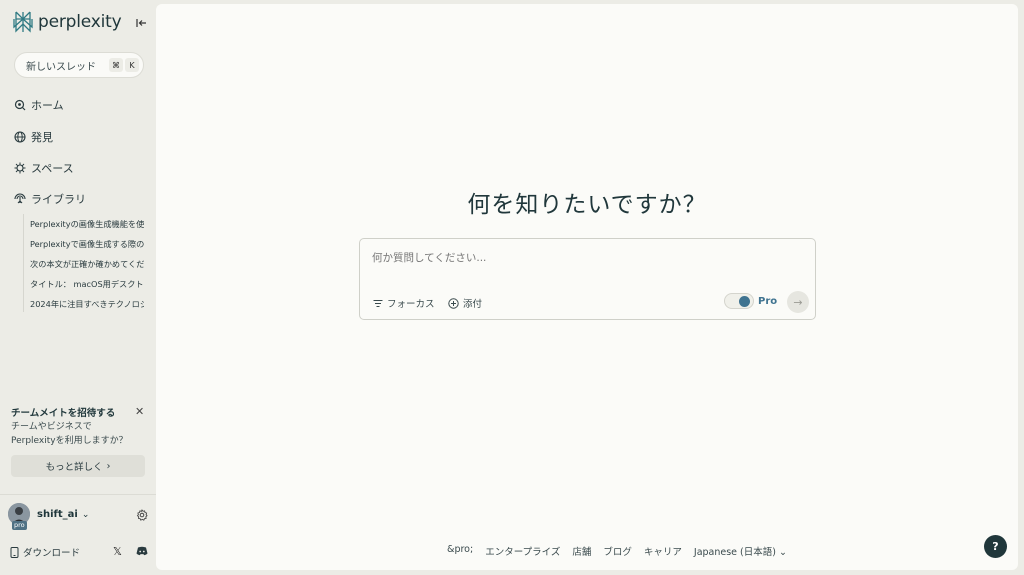 This screenshot has height=575, width=1024. I want to click on nav-discover-label: 発見, so click(42, 137).